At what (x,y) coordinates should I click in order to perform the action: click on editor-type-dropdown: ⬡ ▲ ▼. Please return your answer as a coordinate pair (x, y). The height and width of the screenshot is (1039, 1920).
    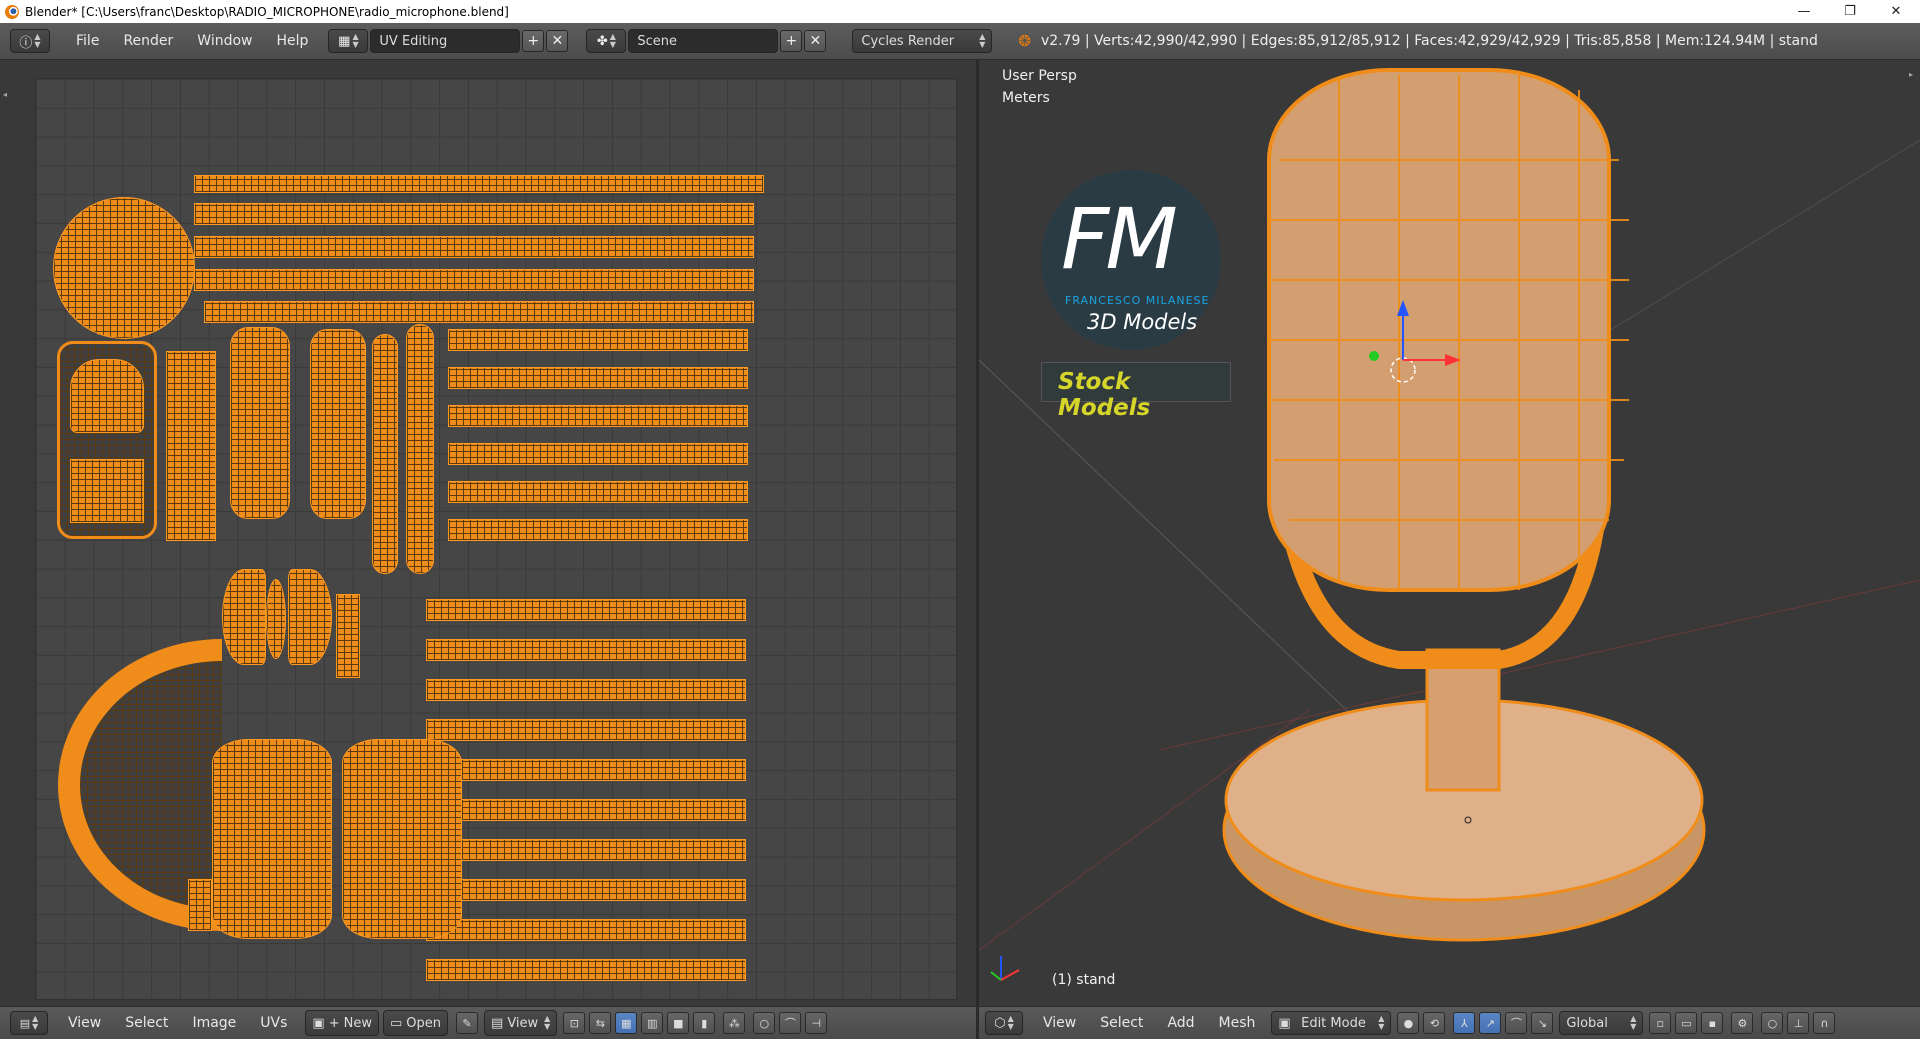
    Looking at the image, I should click on (1004, 1023).